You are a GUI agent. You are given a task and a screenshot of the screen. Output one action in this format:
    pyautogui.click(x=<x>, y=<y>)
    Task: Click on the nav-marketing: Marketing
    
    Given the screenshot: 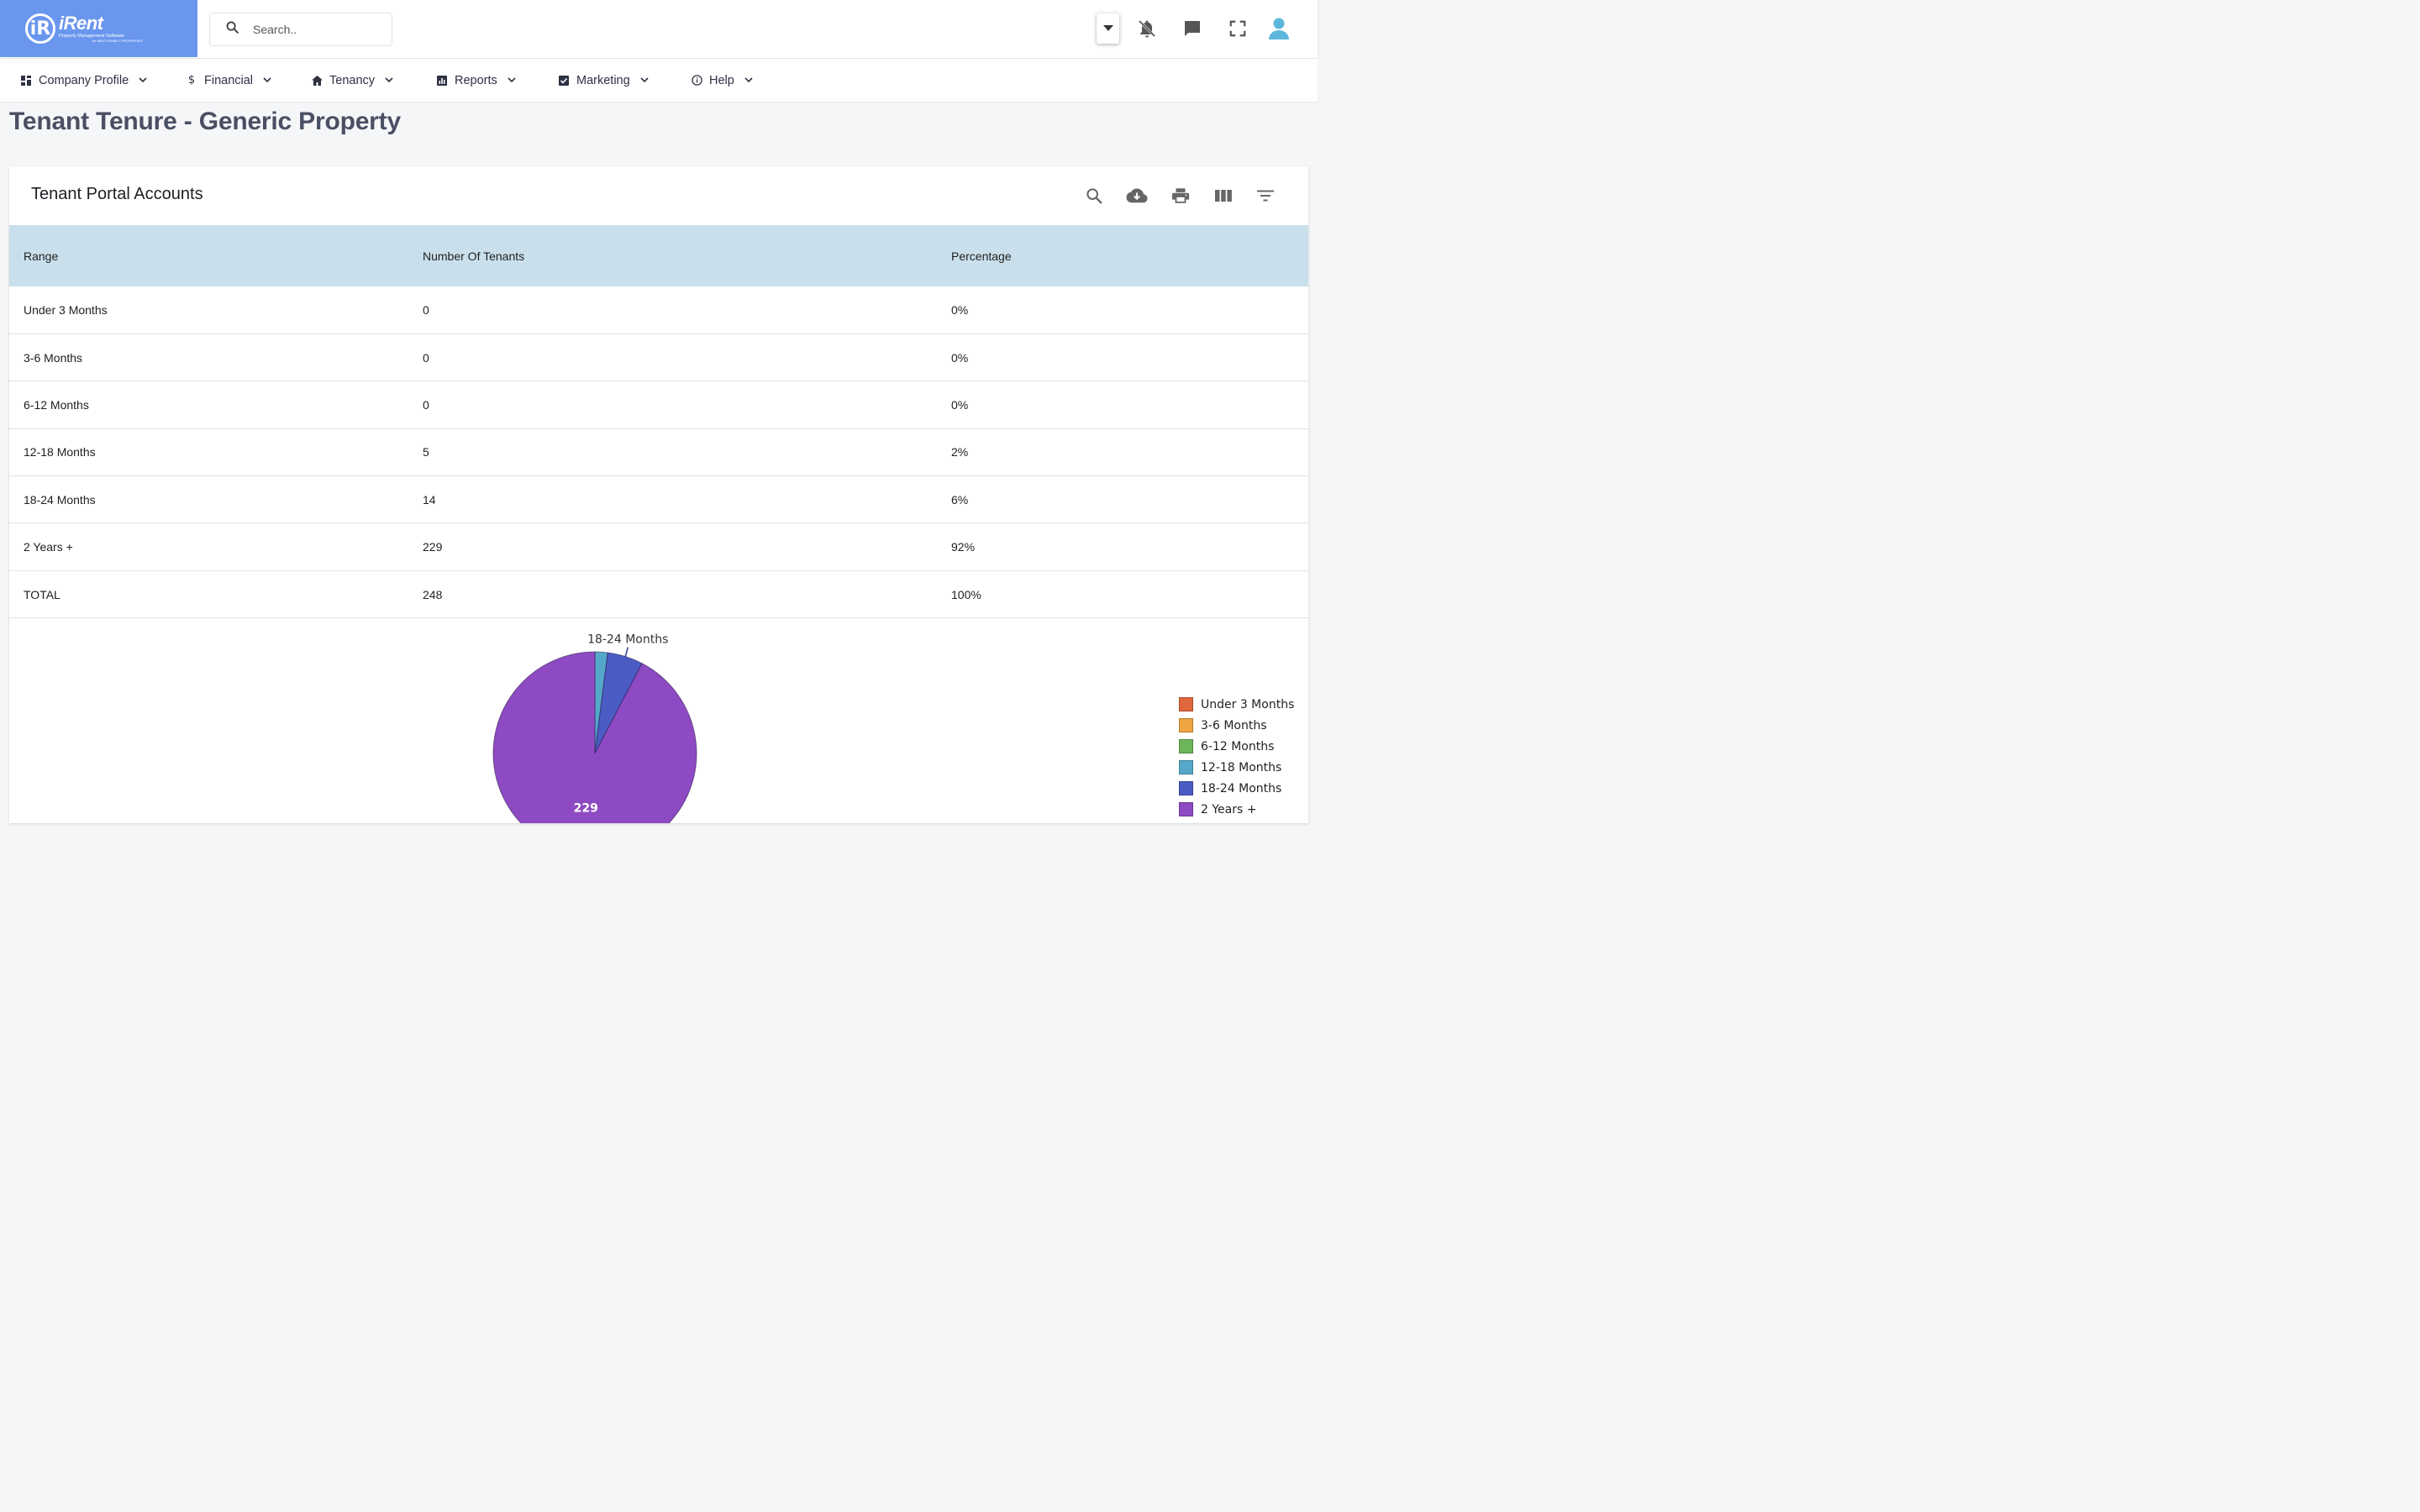 What is the action you would take?
    pyautogui.click(x=603, y=80)
    